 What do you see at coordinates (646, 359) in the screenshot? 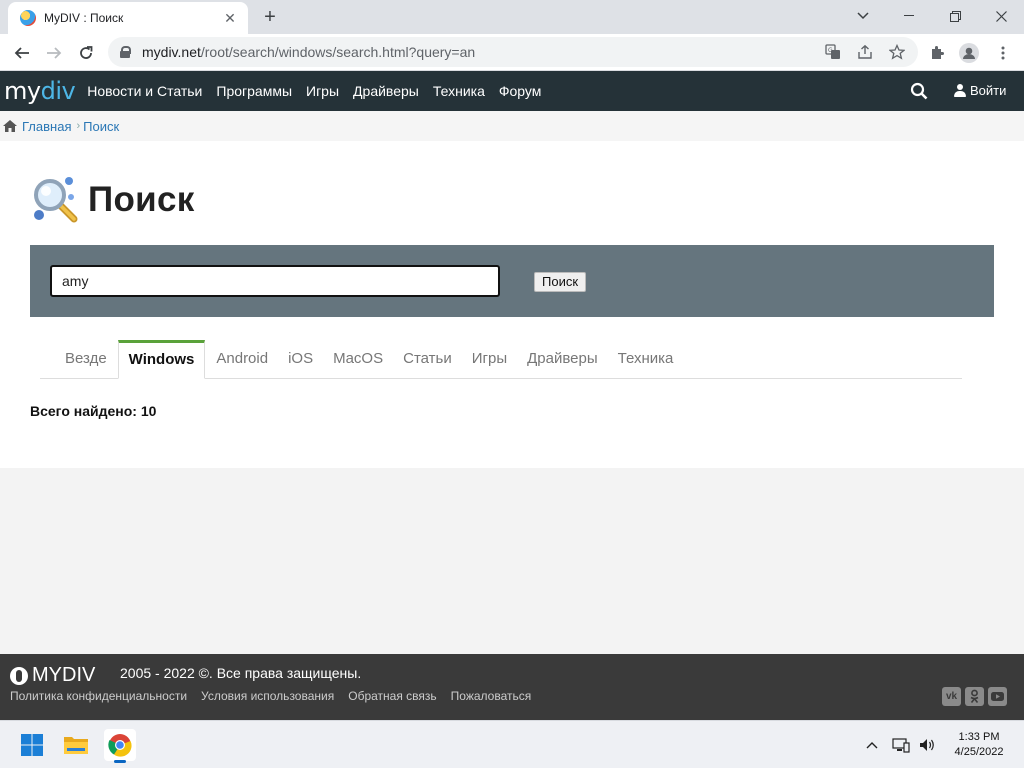
I see `tab-hardware: Техника` at bounding box center [646, 359].